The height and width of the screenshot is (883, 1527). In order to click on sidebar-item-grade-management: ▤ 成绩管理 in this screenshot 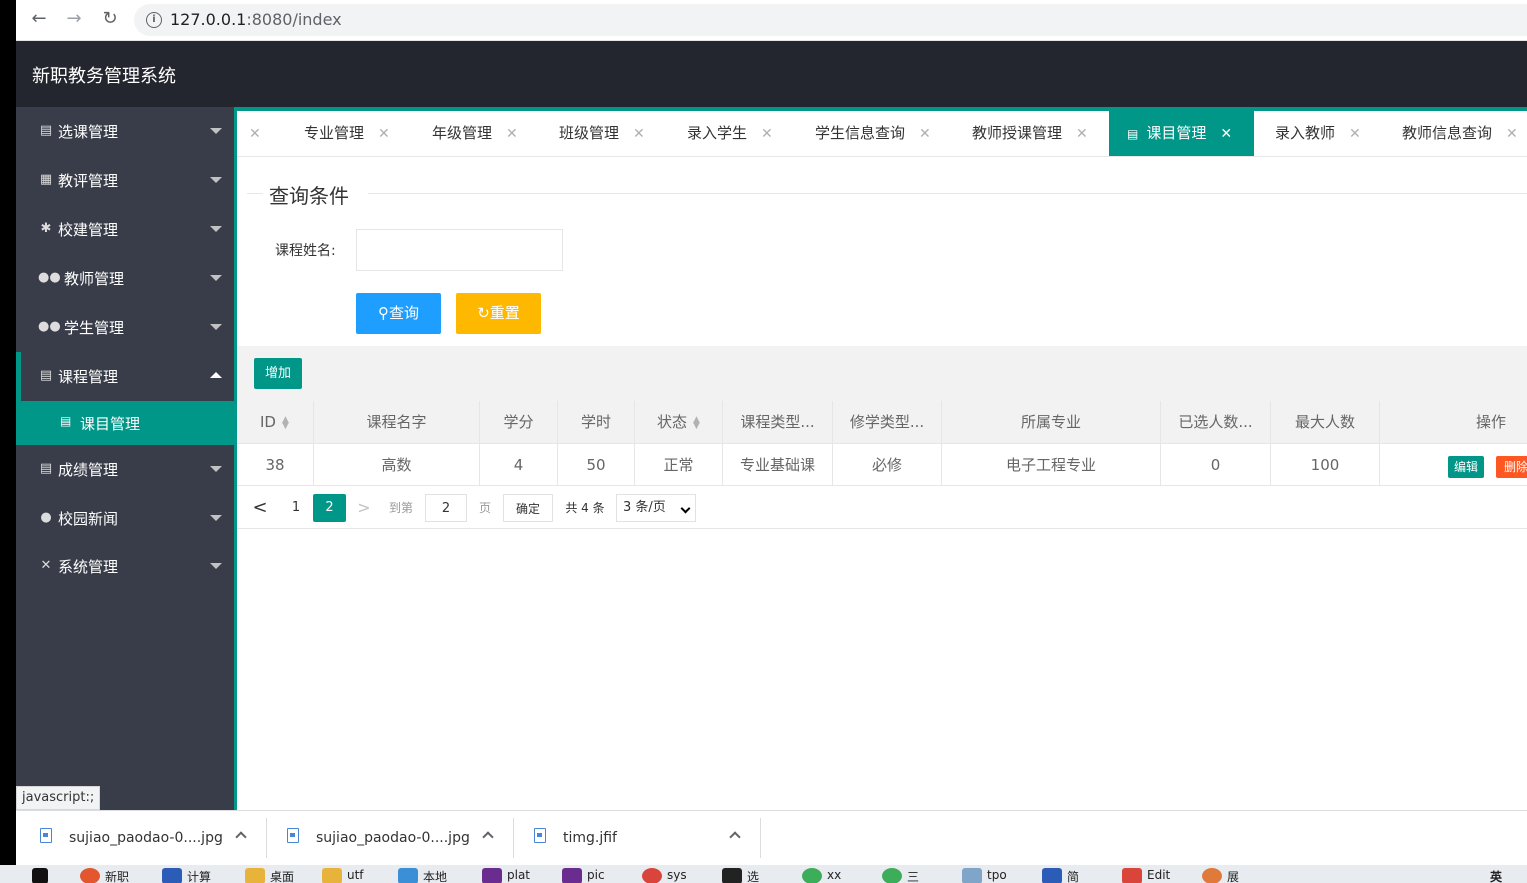, I will do `click(125, 469)`.